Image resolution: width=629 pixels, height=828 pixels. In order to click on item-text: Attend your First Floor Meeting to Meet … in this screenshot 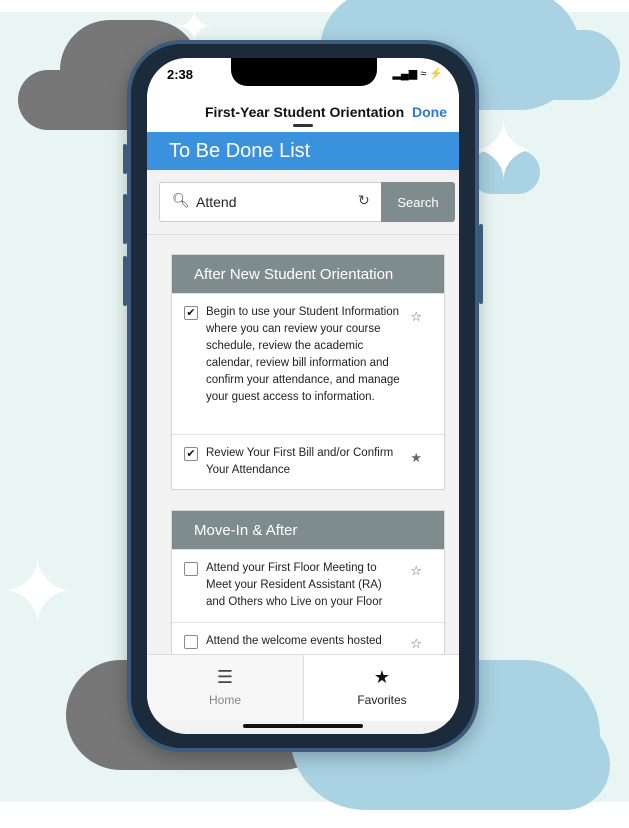, I will do `click(294, 585)`.